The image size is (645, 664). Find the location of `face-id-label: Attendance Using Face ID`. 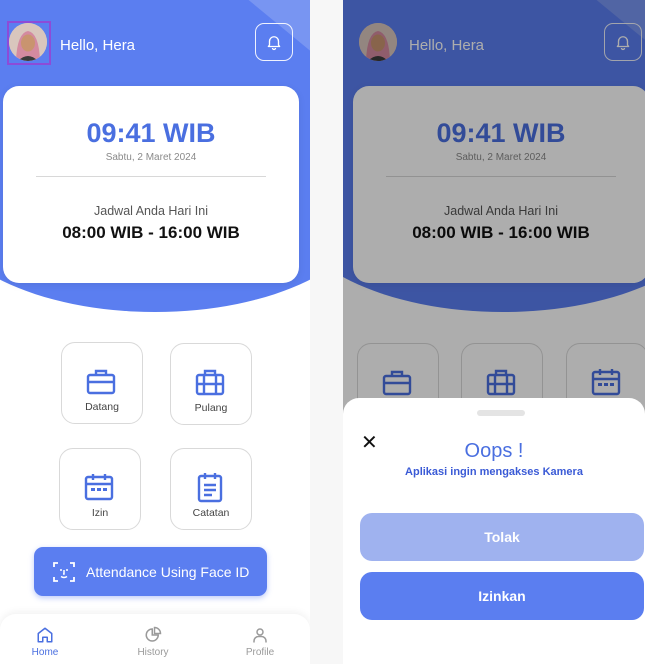

face-id-label: Attendance Using Face ID is located at coordinates (168, 571).